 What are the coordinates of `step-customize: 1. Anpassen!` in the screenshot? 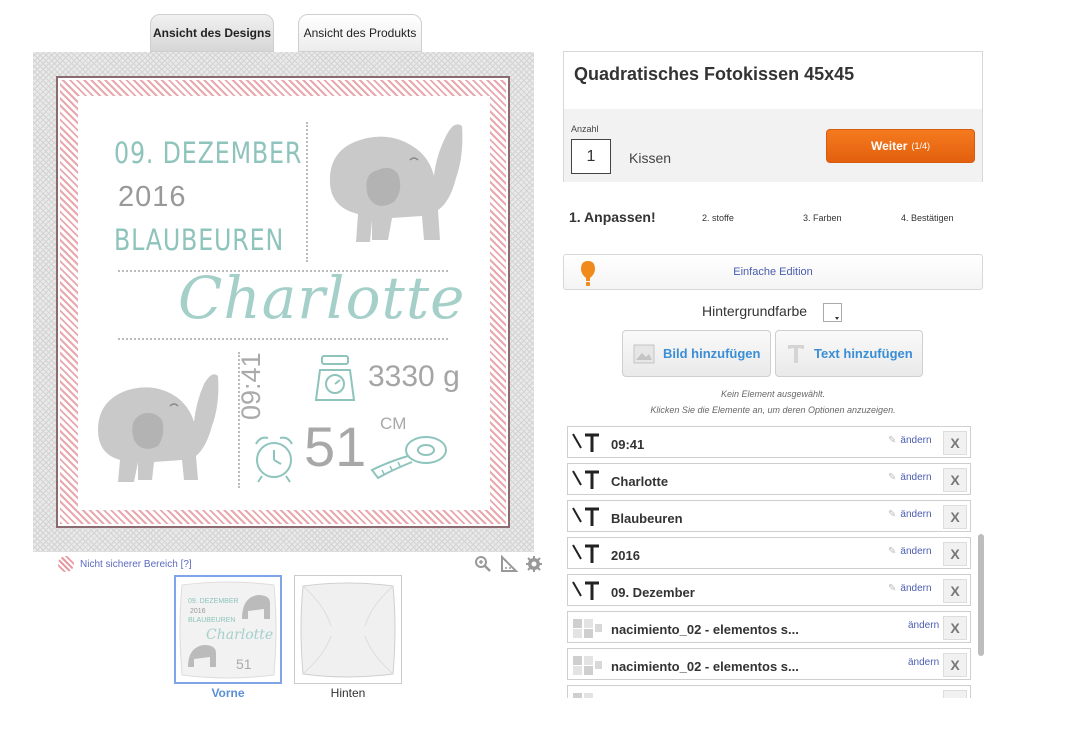 It's located at (612, 217).